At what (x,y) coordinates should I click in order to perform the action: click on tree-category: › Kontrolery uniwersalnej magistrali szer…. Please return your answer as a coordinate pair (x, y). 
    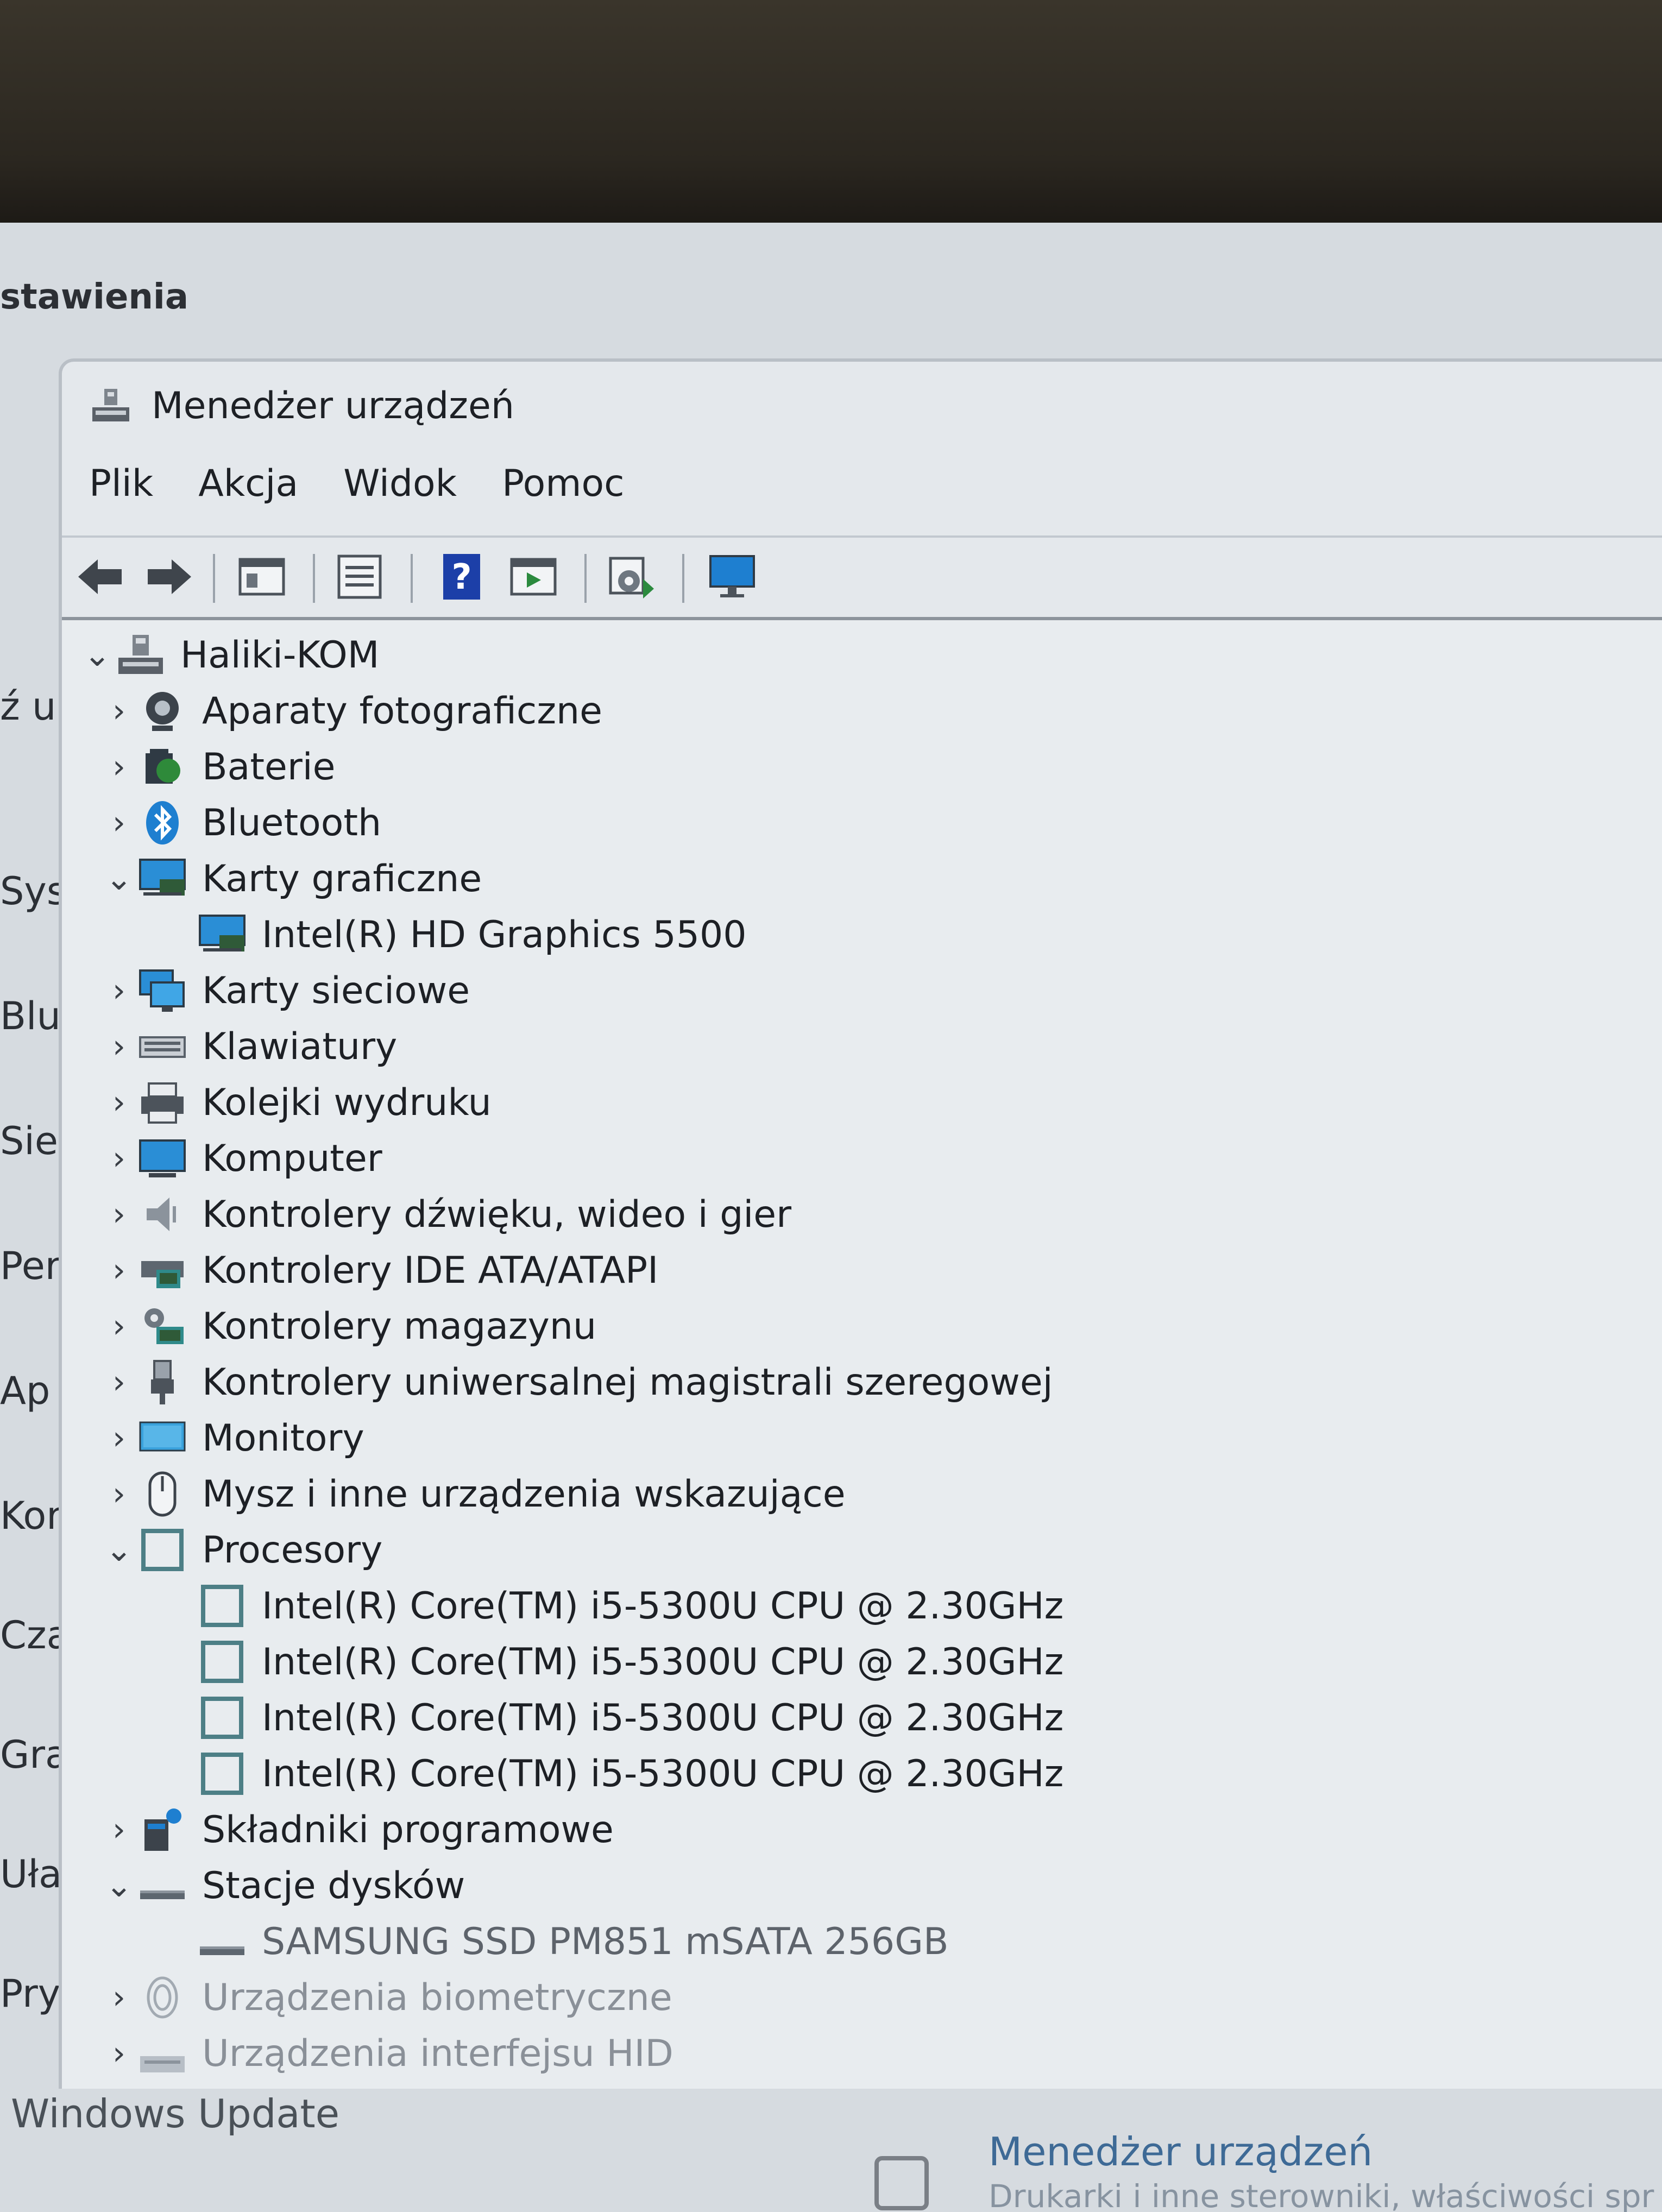
    Looking at the image, I should click on (576, 1382).